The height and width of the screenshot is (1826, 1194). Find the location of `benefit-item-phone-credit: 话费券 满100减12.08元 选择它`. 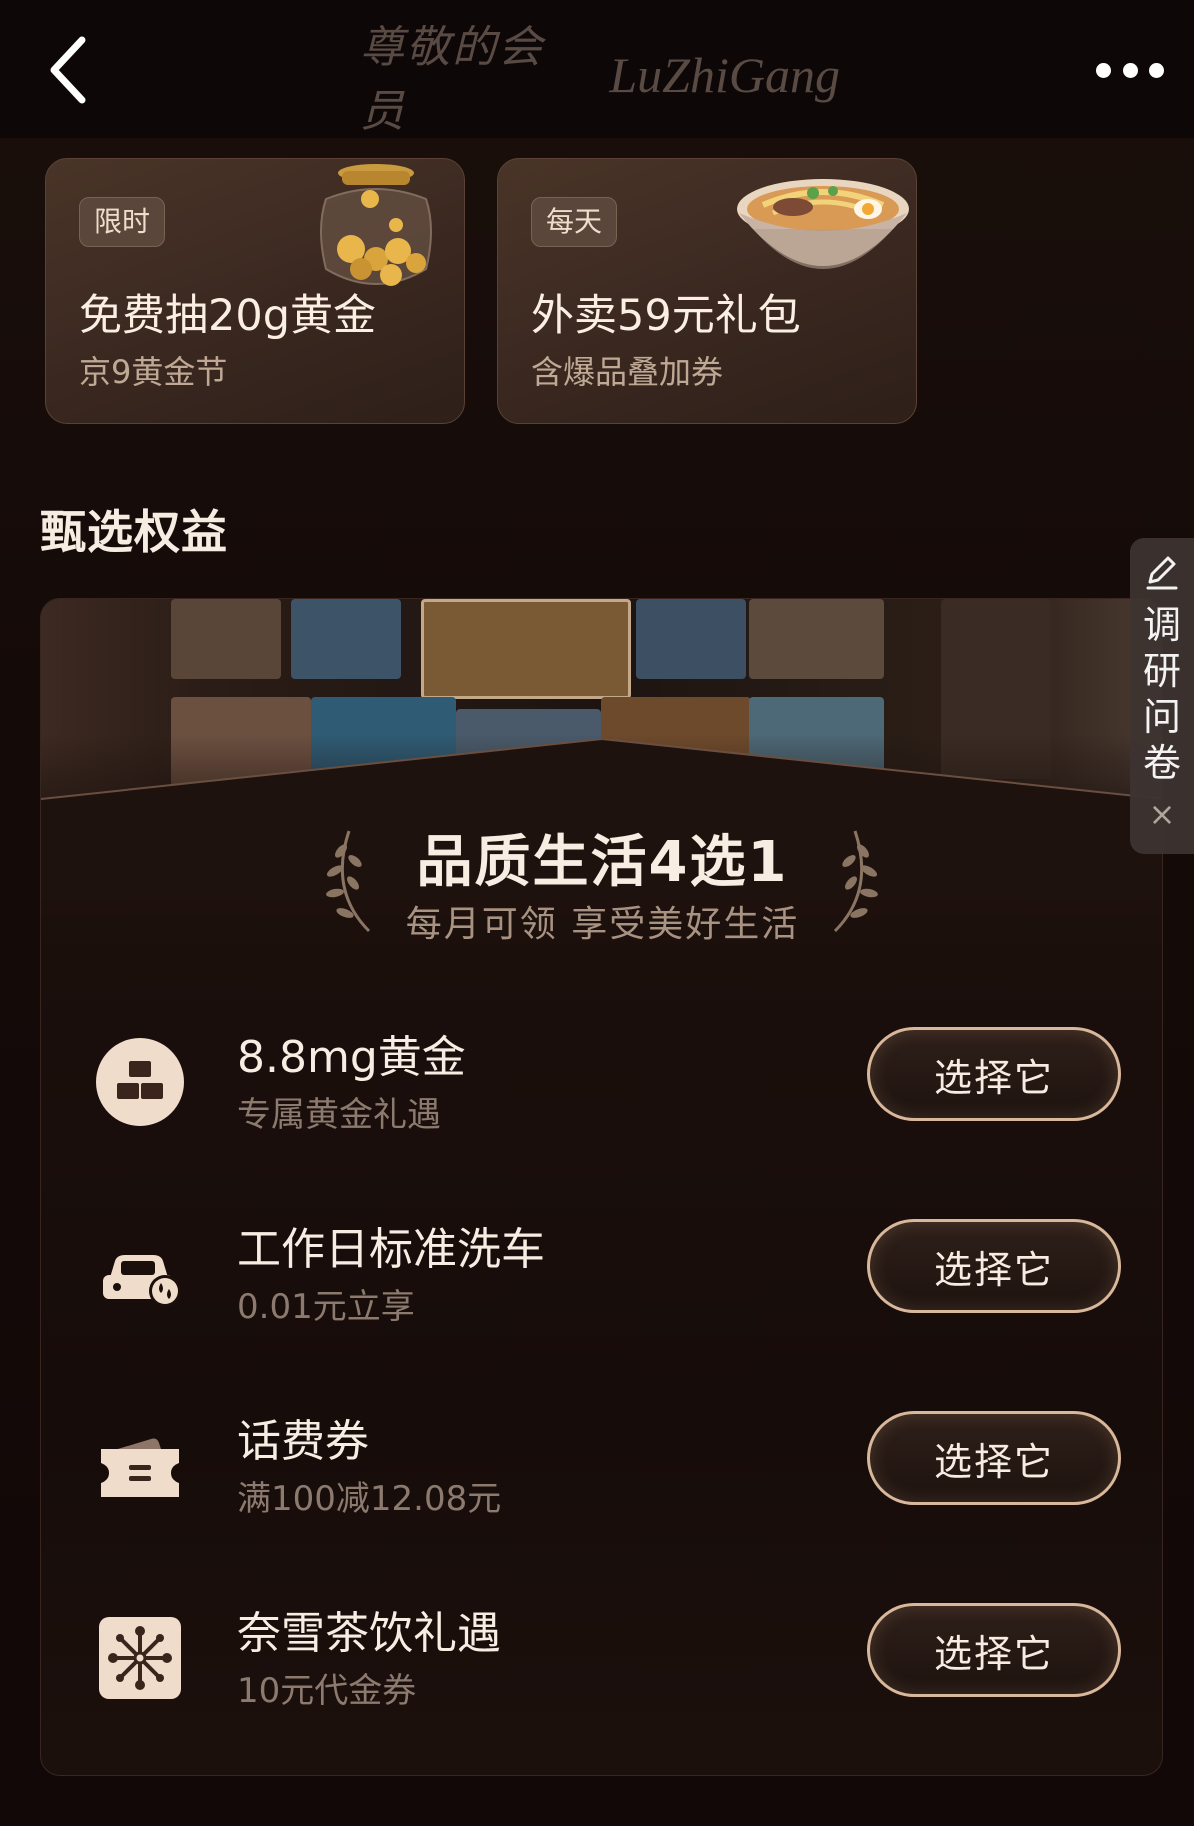

benefit-item-phone-credit: 话费券 满100减12.08元 选择它 is located at coordinates (601, 1471).